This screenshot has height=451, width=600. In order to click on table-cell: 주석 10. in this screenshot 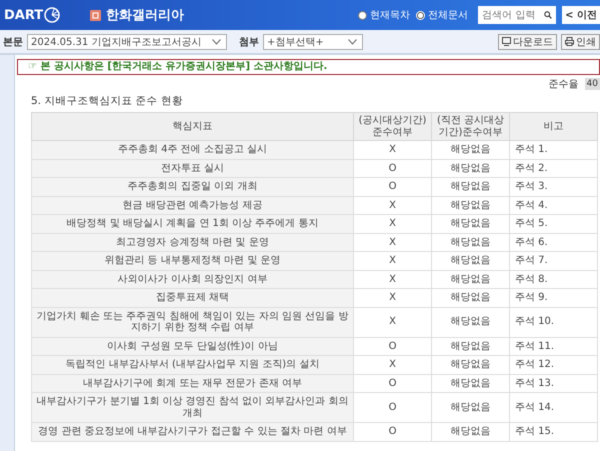, I will do `click(554, 322)`.